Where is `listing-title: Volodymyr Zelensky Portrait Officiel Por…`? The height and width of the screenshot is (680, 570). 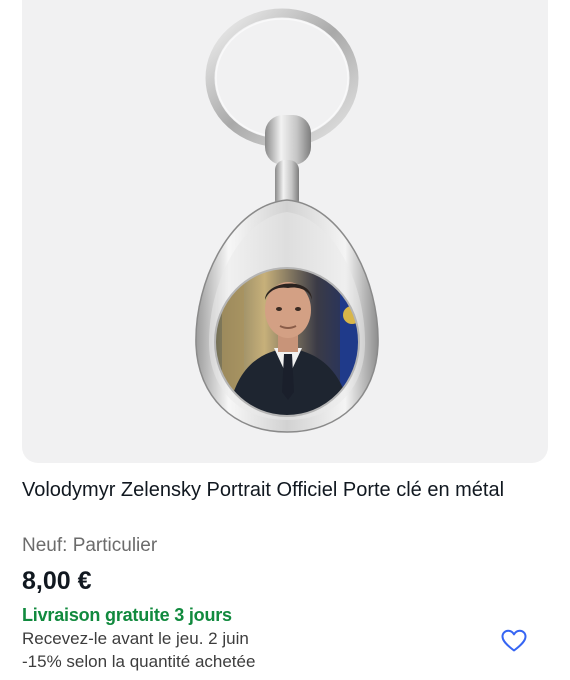
listing-title: Volodymyr Zelensky Portrait Officiel Por… is located at coordinates (272, 490).